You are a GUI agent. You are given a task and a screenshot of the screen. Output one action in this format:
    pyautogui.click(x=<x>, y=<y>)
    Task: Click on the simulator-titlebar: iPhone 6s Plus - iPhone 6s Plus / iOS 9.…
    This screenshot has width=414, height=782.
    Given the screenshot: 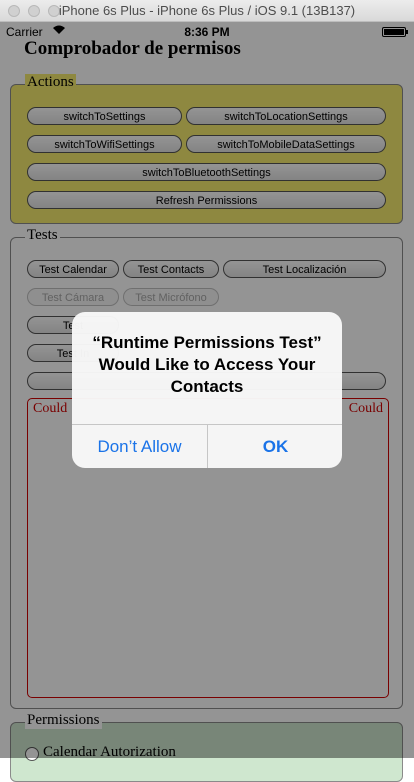 What is the action you would take?
    pyautogui.click(x=207, y=11)
    